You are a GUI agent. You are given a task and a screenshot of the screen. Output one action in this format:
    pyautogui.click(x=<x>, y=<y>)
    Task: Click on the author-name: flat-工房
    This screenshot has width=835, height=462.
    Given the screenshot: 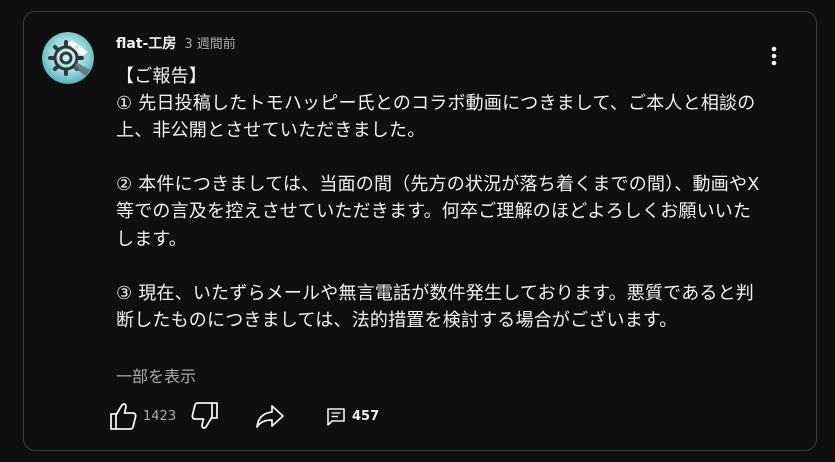 What is the action you would take?
    pyautogui.click(x=146, y=43)
    